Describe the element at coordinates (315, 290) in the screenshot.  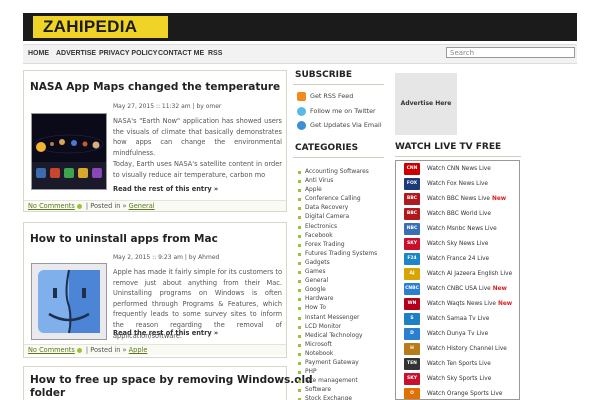
I see `category-label: Google` at that location.